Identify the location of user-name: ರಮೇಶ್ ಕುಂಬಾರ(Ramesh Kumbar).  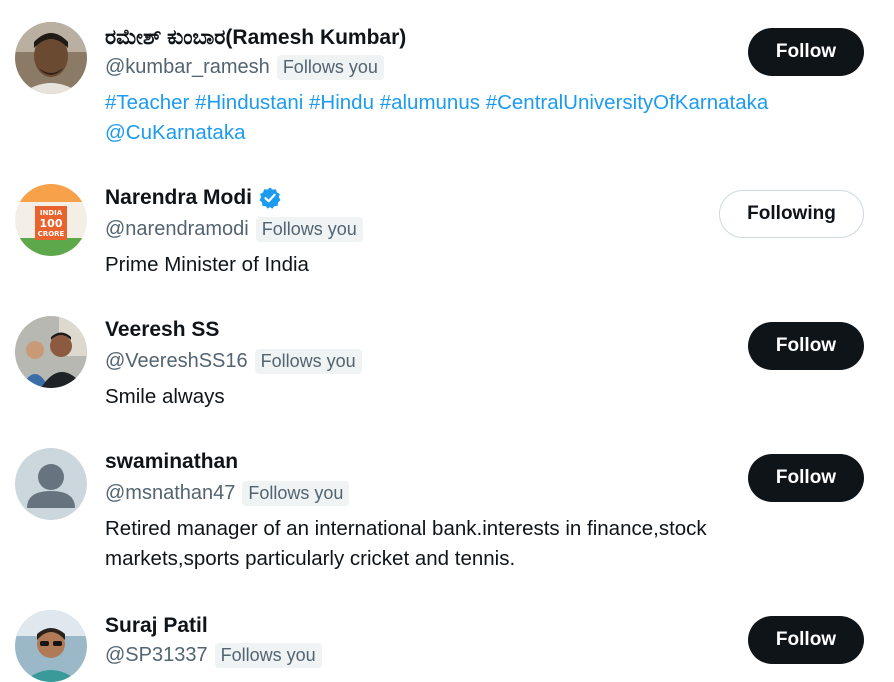
(255, 38).